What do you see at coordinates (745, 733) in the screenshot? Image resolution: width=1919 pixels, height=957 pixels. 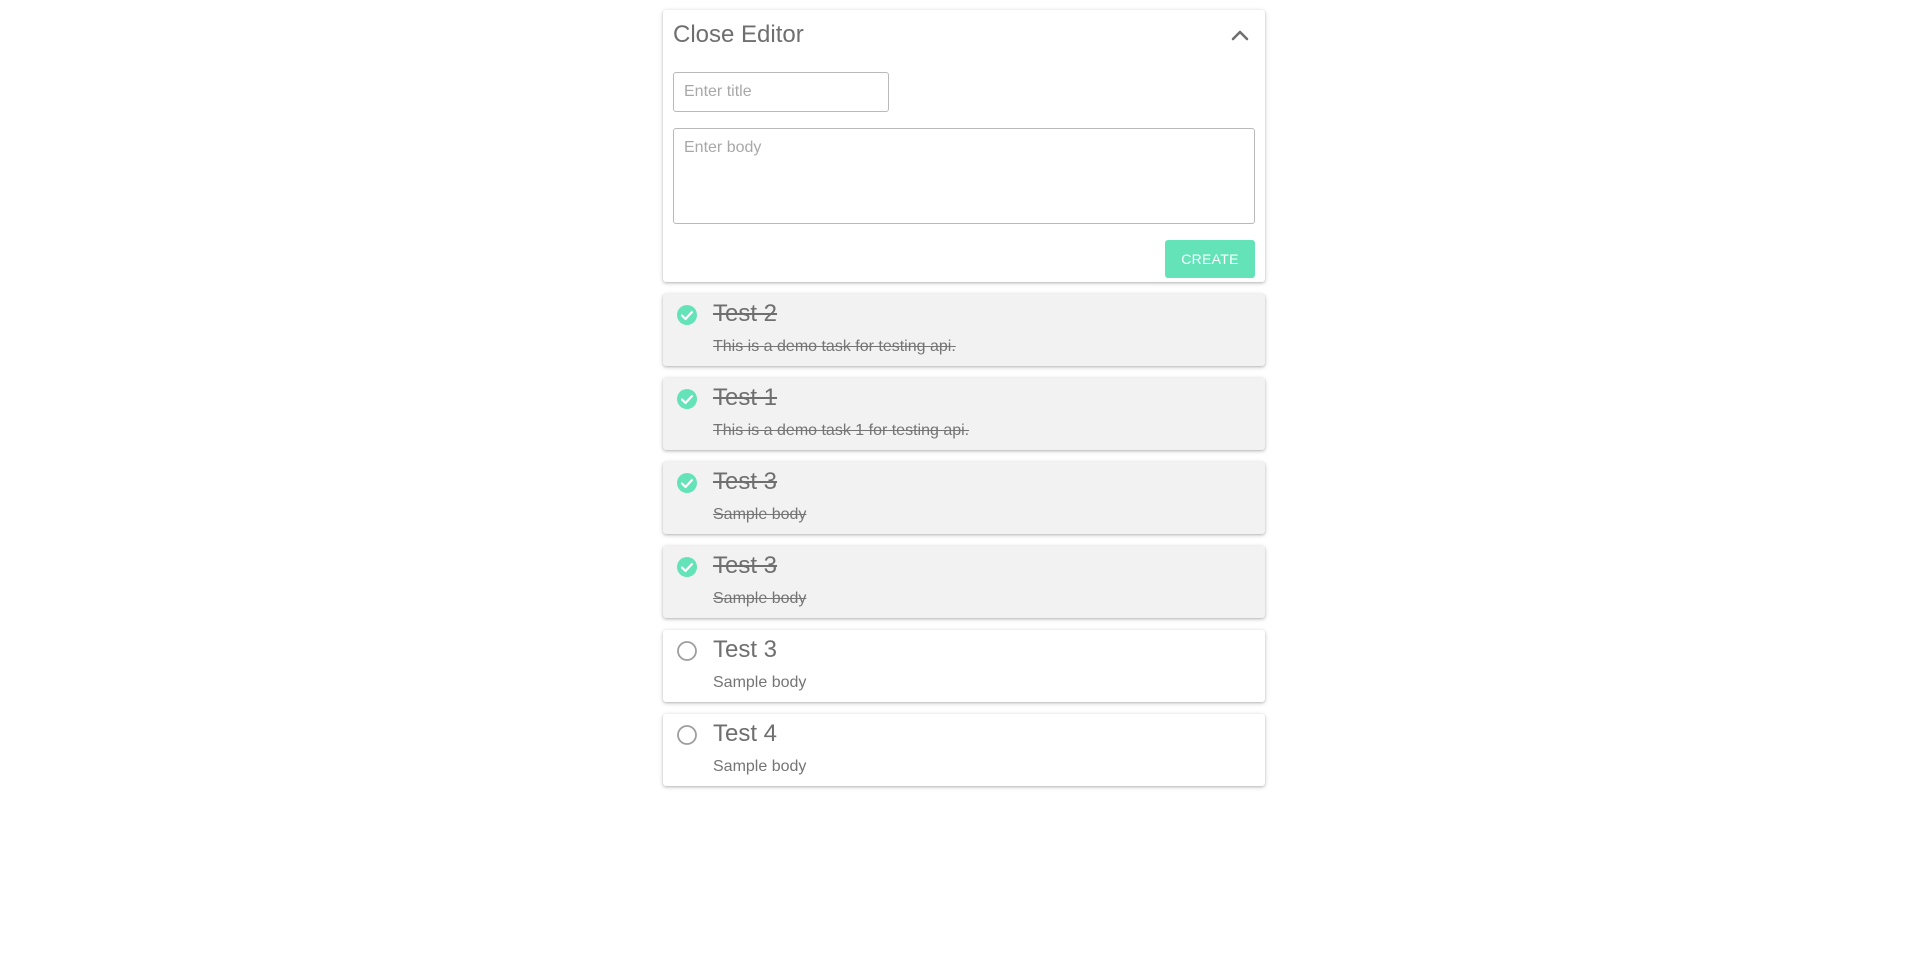 I see `task-title: Test 4` at bounding box center [745, 733].